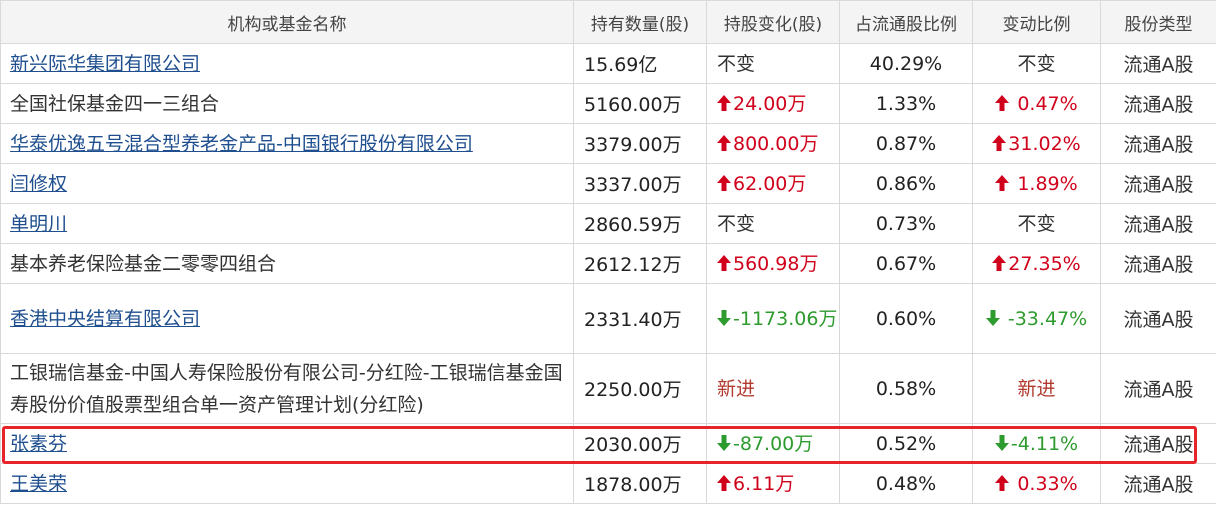 The width and height of the screenshot is (1216, 509). I want to click on change-ratio: 0.47%, so click(1036, 103).